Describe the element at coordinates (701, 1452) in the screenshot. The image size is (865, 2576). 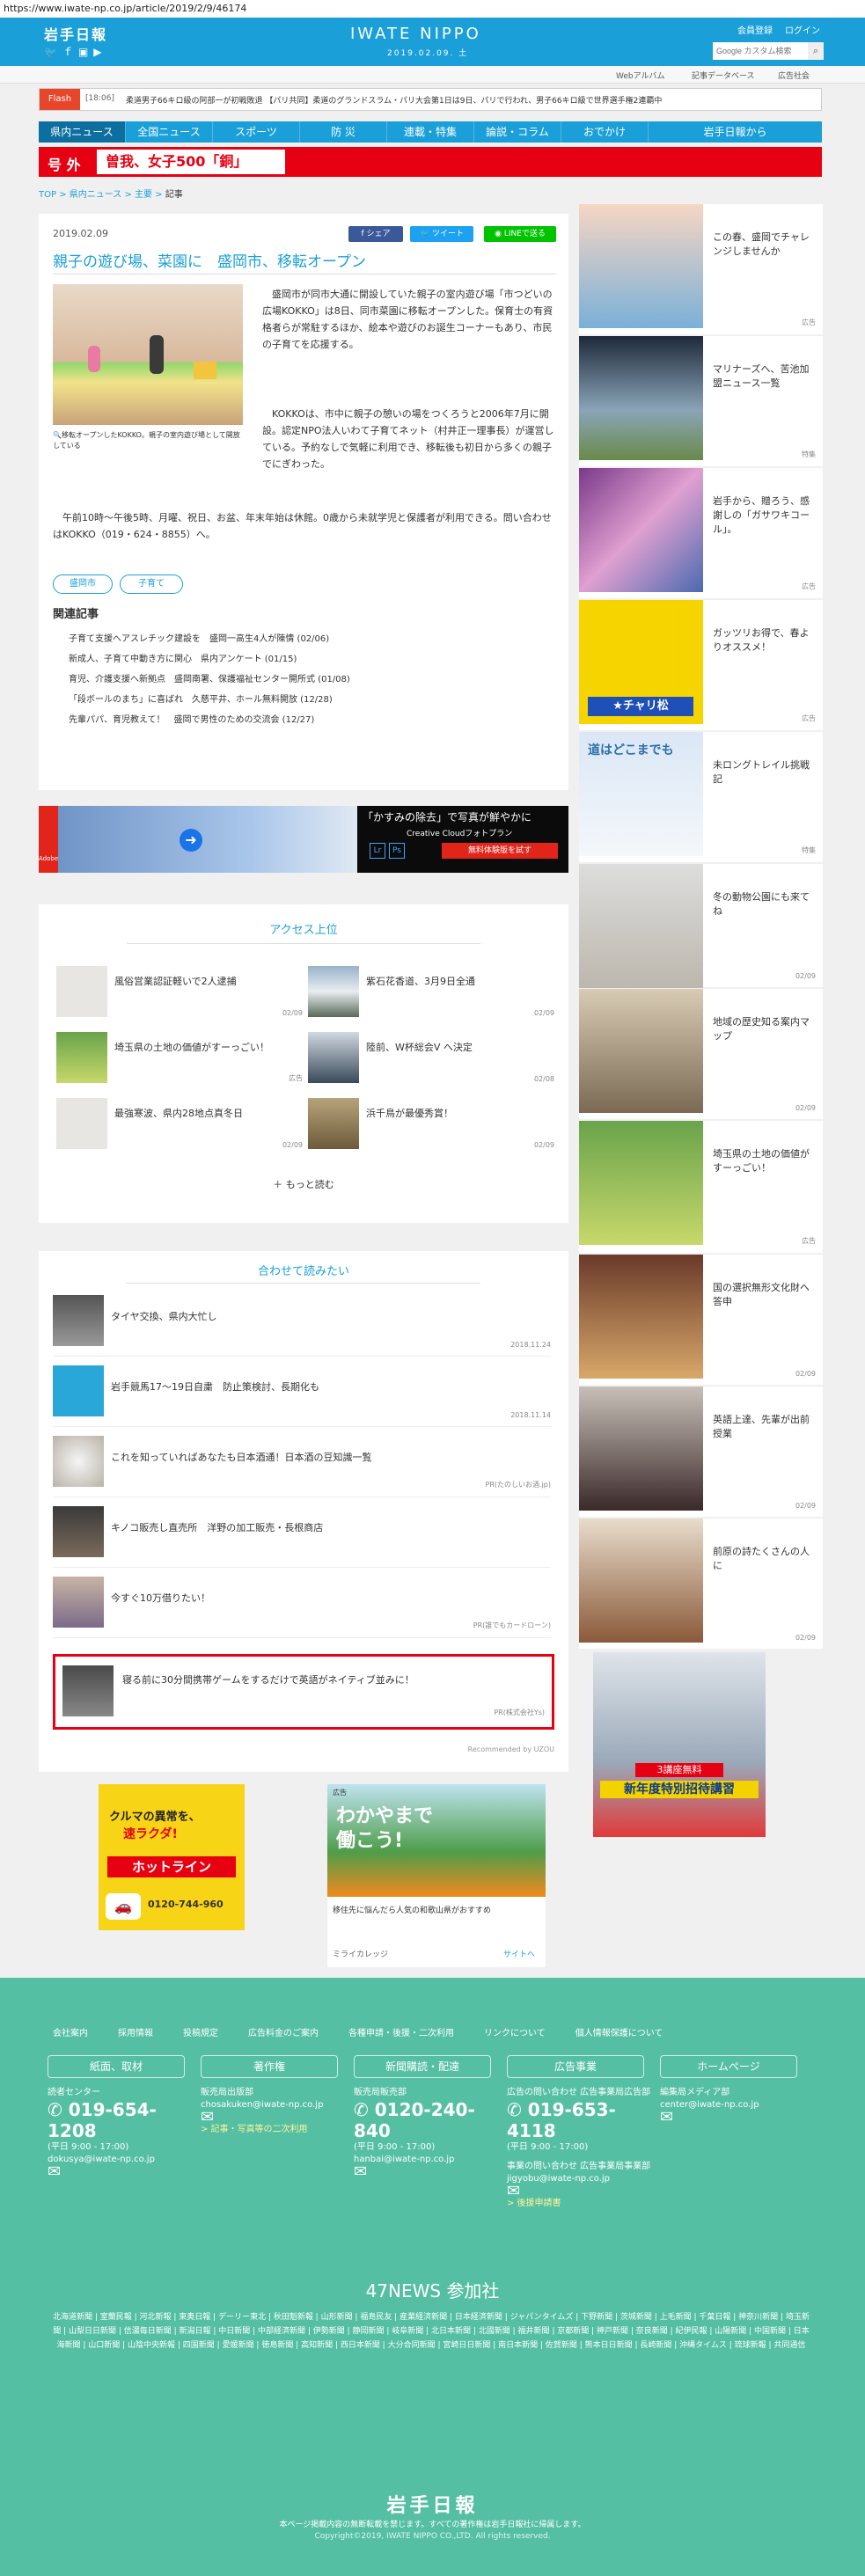
I see `sidebar-item: 英語上達、先輩が出前授業 02/09` at that location.